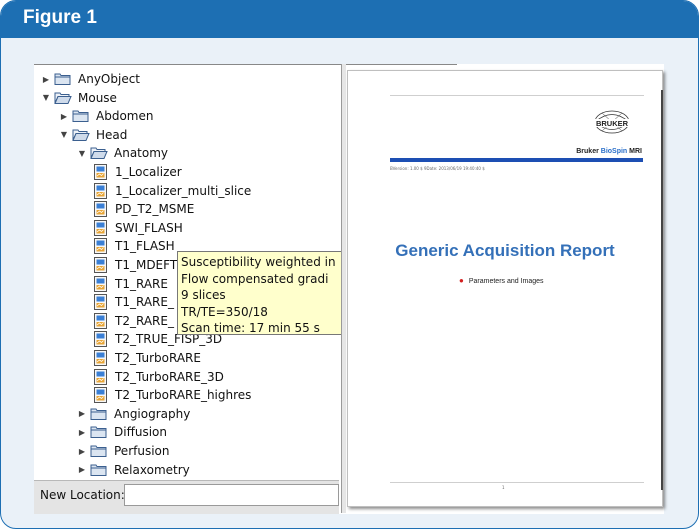 Image resolution: width=699 pixels, height=529 pixels. What do you see at coordinates (255, 278) in the screenshot?
I see `tooltip-line: Flow compensated gradi` at bounding box center [255, 278].